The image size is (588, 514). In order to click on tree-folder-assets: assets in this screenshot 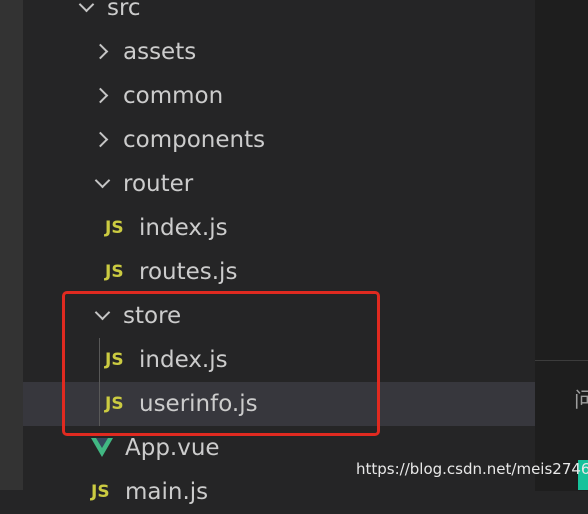, I will do `click(279, 52)`.